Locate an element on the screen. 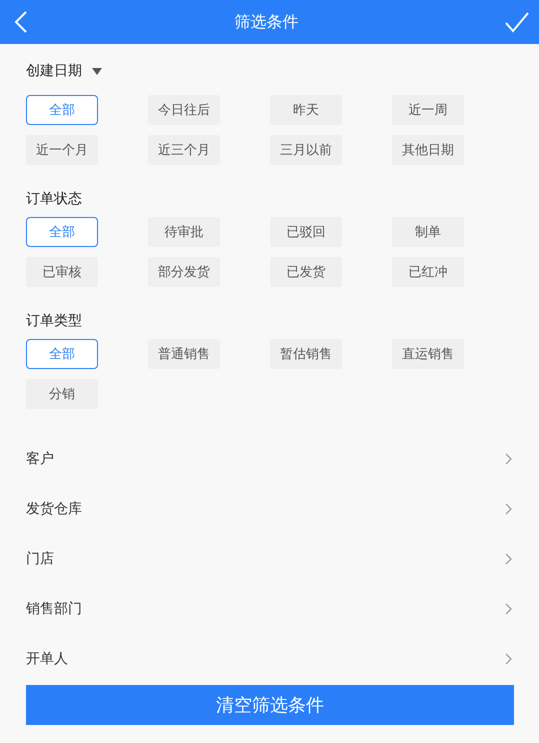 The image size is (539, 743). page-title: 筛选条件 is located at coordinates (266, 22).